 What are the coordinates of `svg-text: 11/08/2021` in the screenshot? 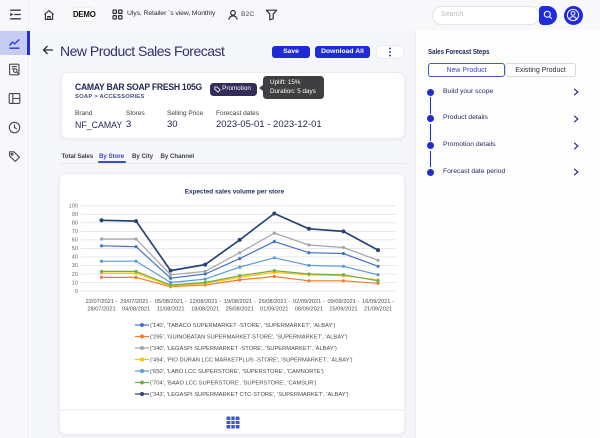 It's located at (171, 310).